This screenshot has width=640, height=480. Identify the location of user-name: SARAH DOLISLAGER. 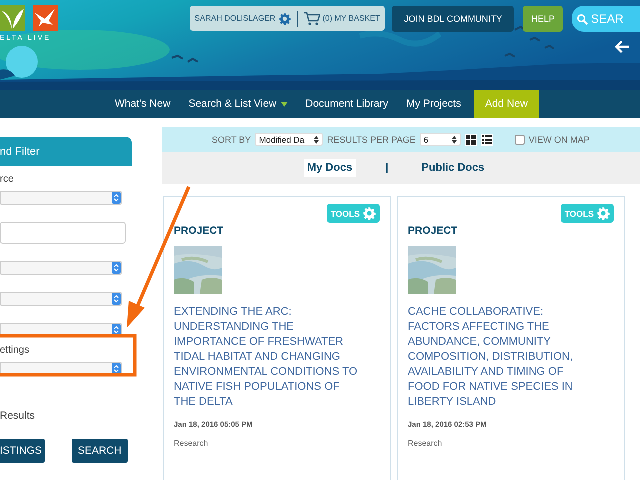
(235, 18).